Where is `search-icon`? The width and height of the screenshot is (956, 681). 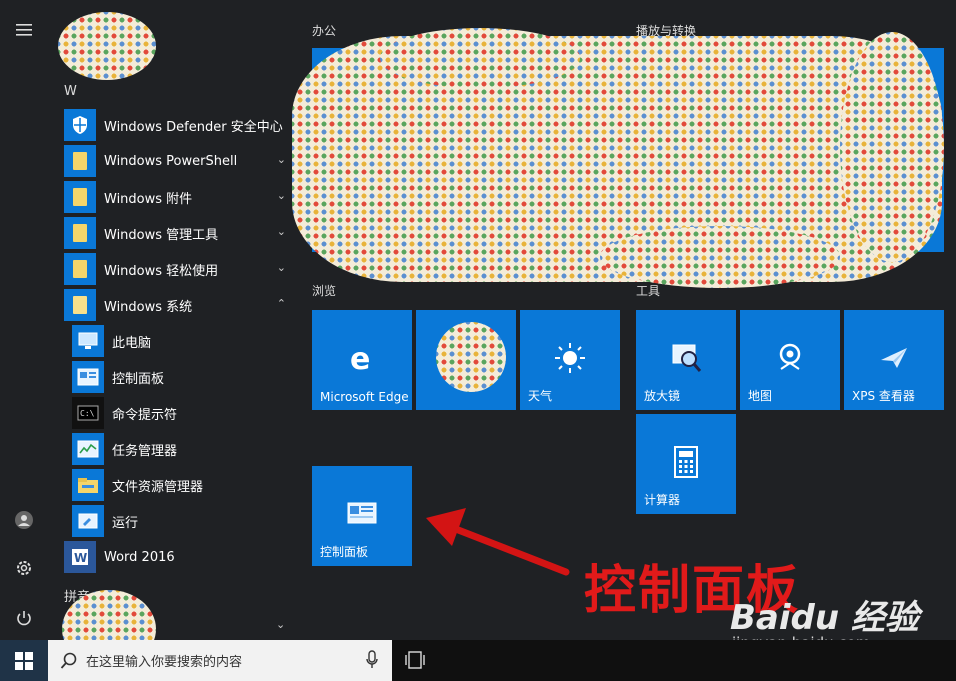
search-icon is located at coordinates (68, 660).